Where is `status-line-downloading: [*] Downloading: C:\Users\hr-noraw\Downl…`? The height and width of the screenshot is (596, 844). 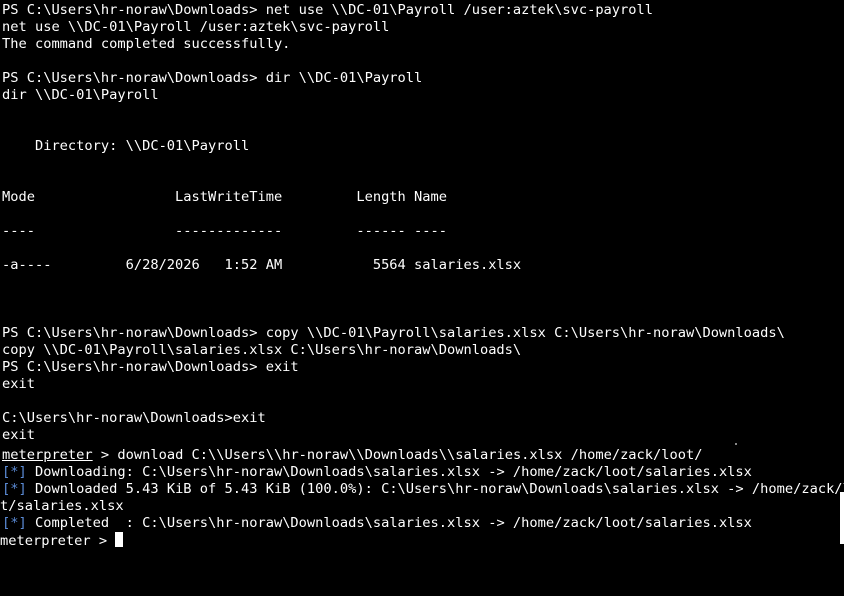
status-line-downloading: [*] Downloading: C:\Users\hr-noraw\Downl… is located at coordinates (377, 472).